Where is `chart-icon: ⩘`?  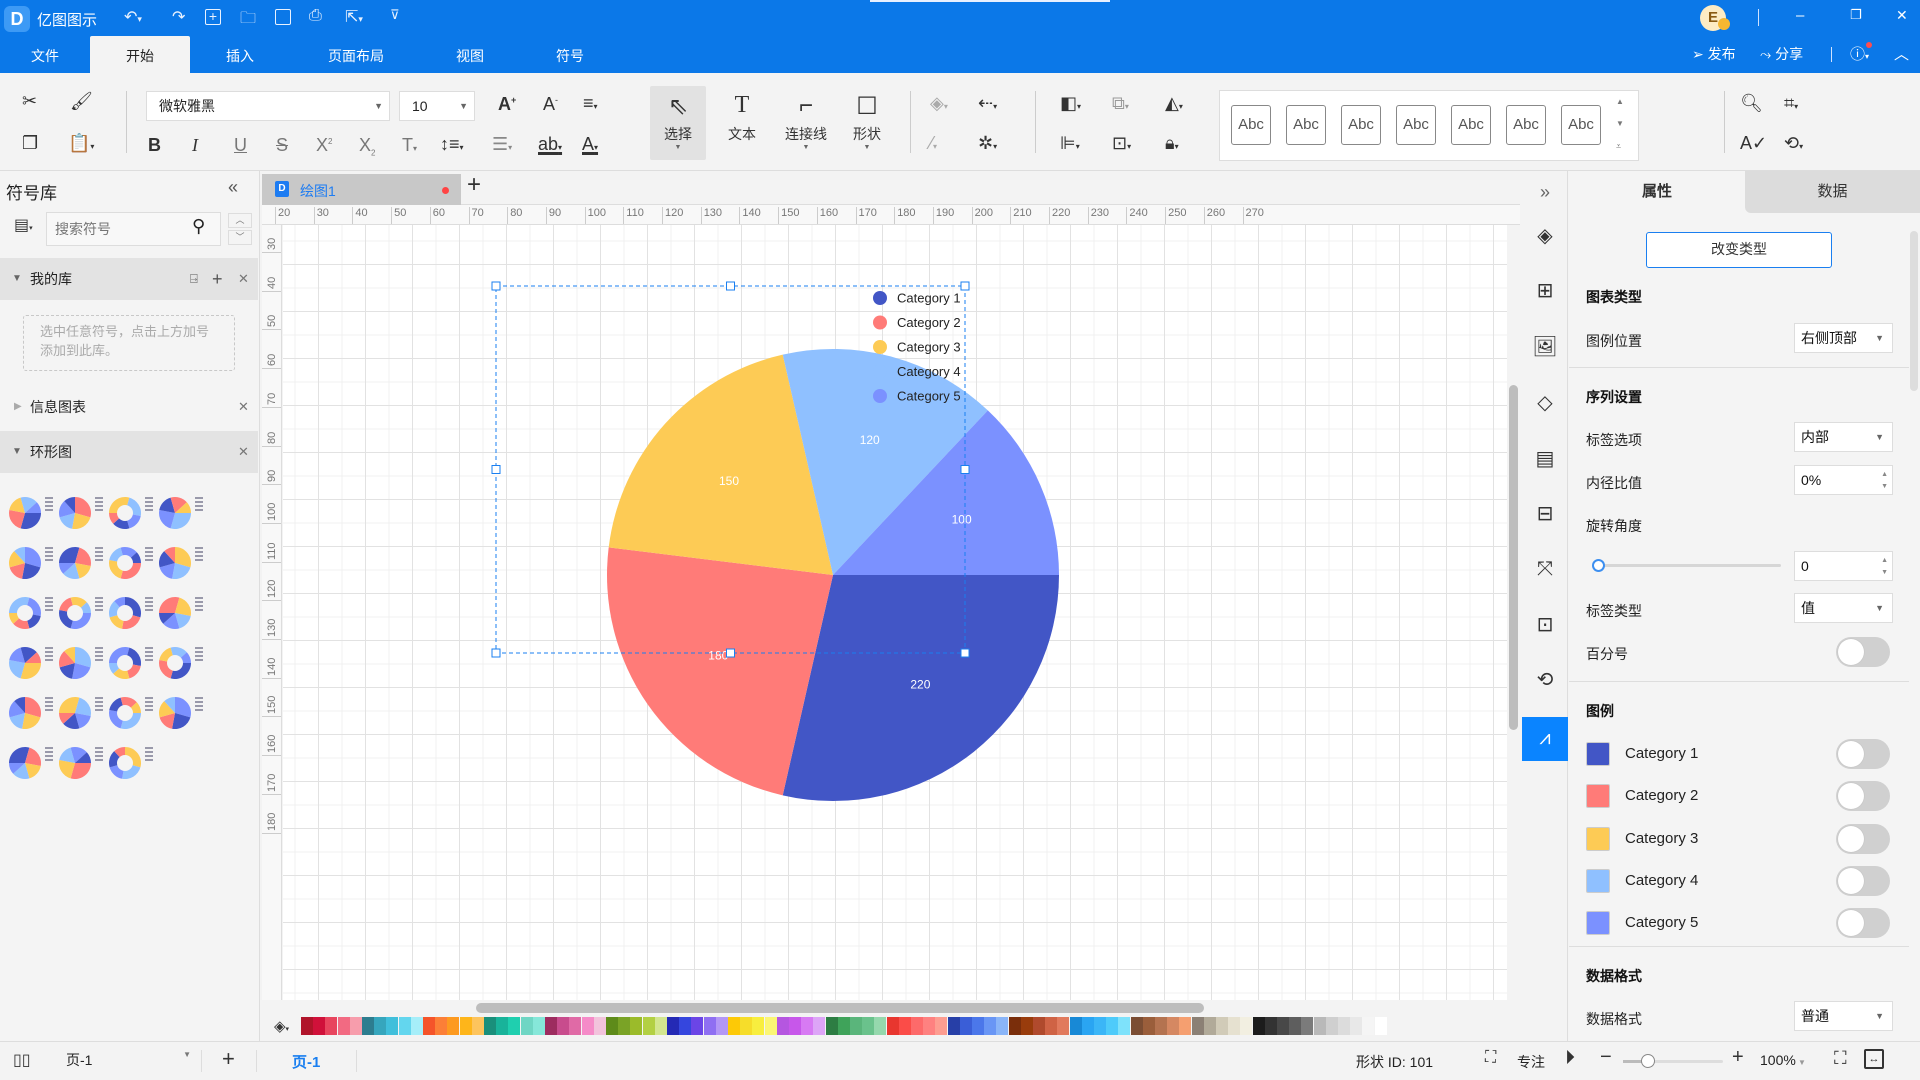 chart-icon: ⩘ is located at coordinates (1545, 739).